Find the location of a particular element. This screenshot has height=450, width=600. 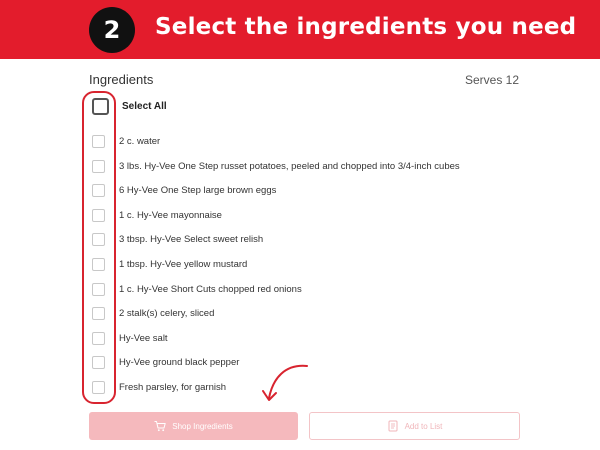

ingredient-item: 1 c. Hy-Vee mayonnaise is located at coordinates (300, 216).